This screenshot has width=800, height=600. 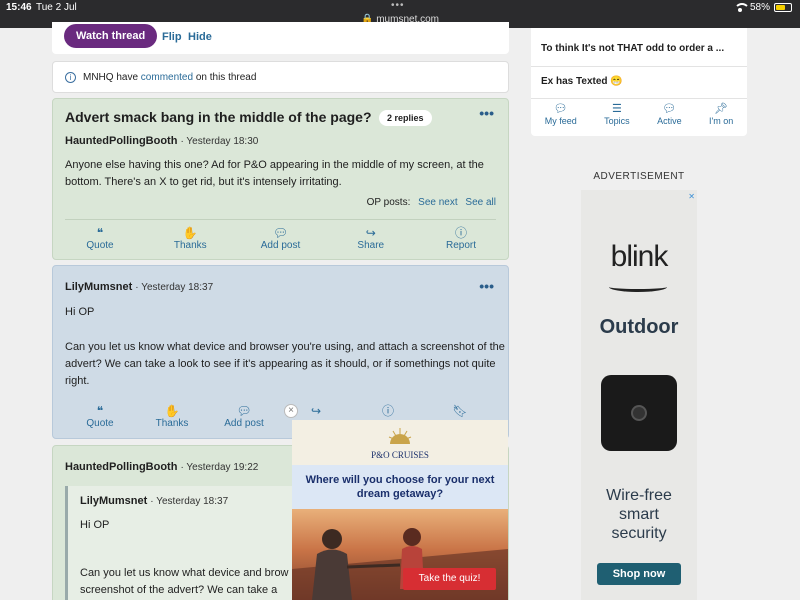 I want to click on report-button: ⓘ Report, so click(x=461, y=238).